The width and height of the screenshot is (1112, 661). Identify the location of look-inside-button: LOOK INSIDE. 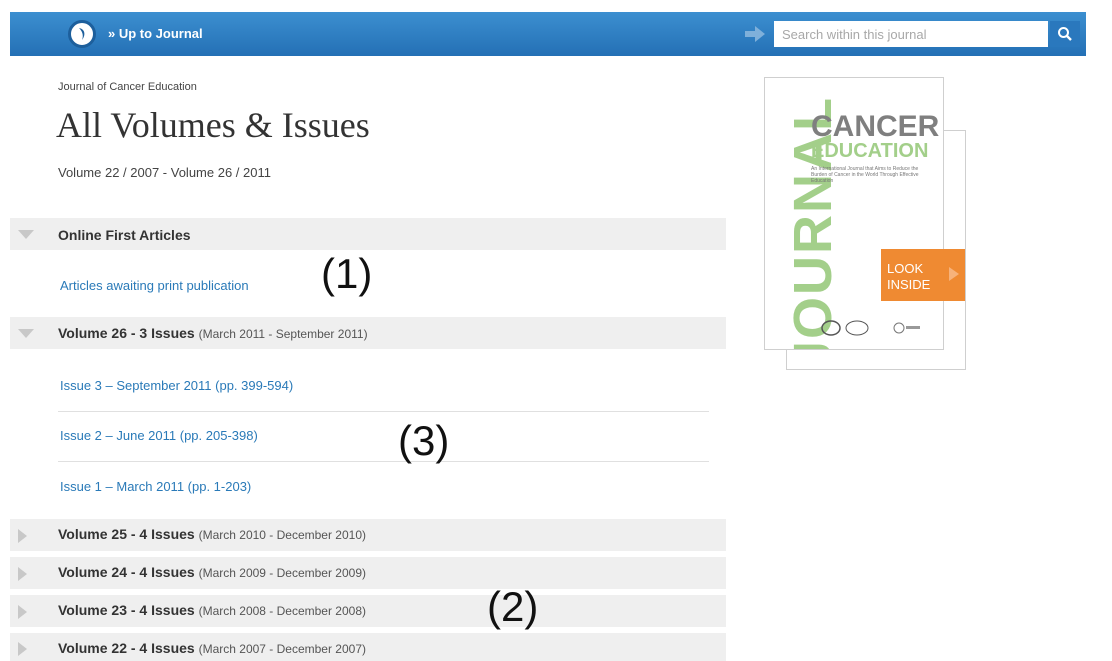
(923, 275).